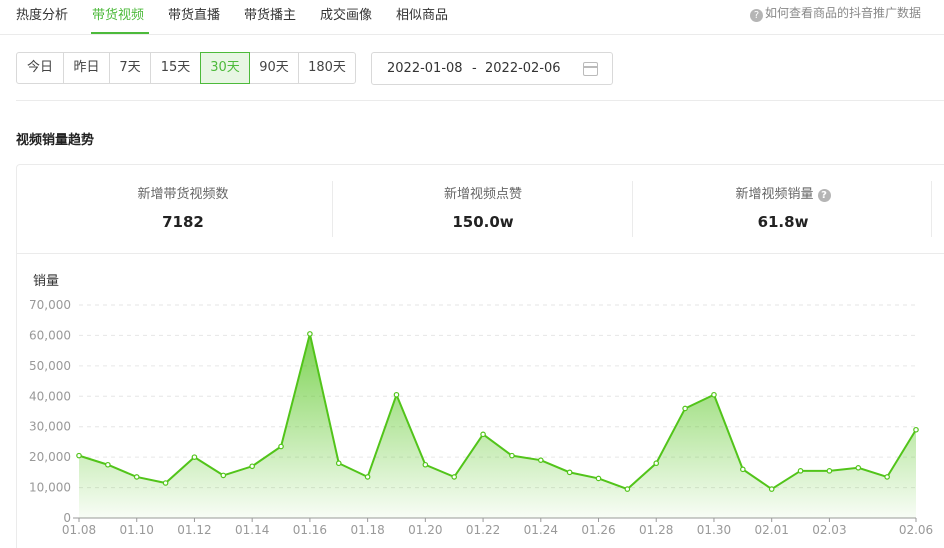 This screenshot has height=548, width=944. I want to click on y-tick-label: 70,000, so click(50, 305).